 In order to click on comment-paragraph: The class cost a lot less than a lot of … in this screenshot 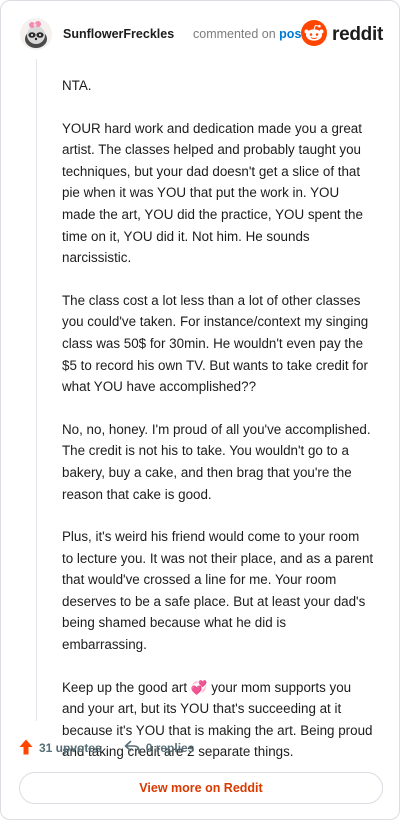, I will do `click(215, 343)`.